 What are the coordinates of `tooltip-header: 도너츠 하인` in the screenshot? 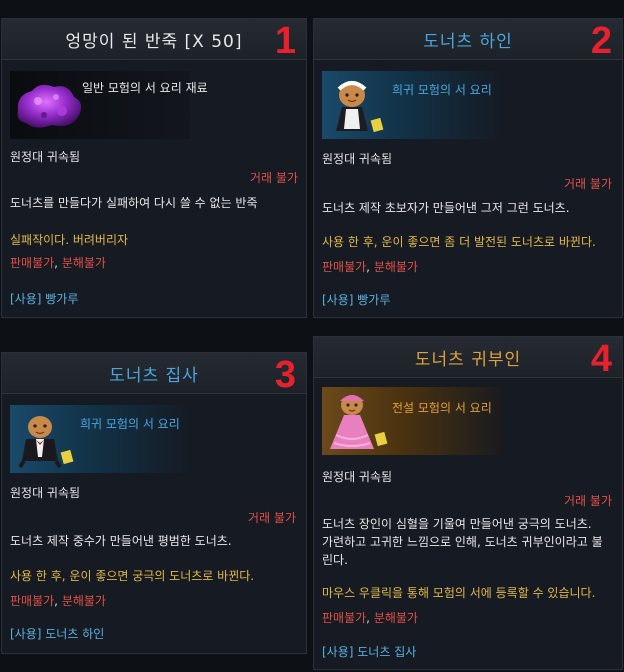 It's located at (468, 39).